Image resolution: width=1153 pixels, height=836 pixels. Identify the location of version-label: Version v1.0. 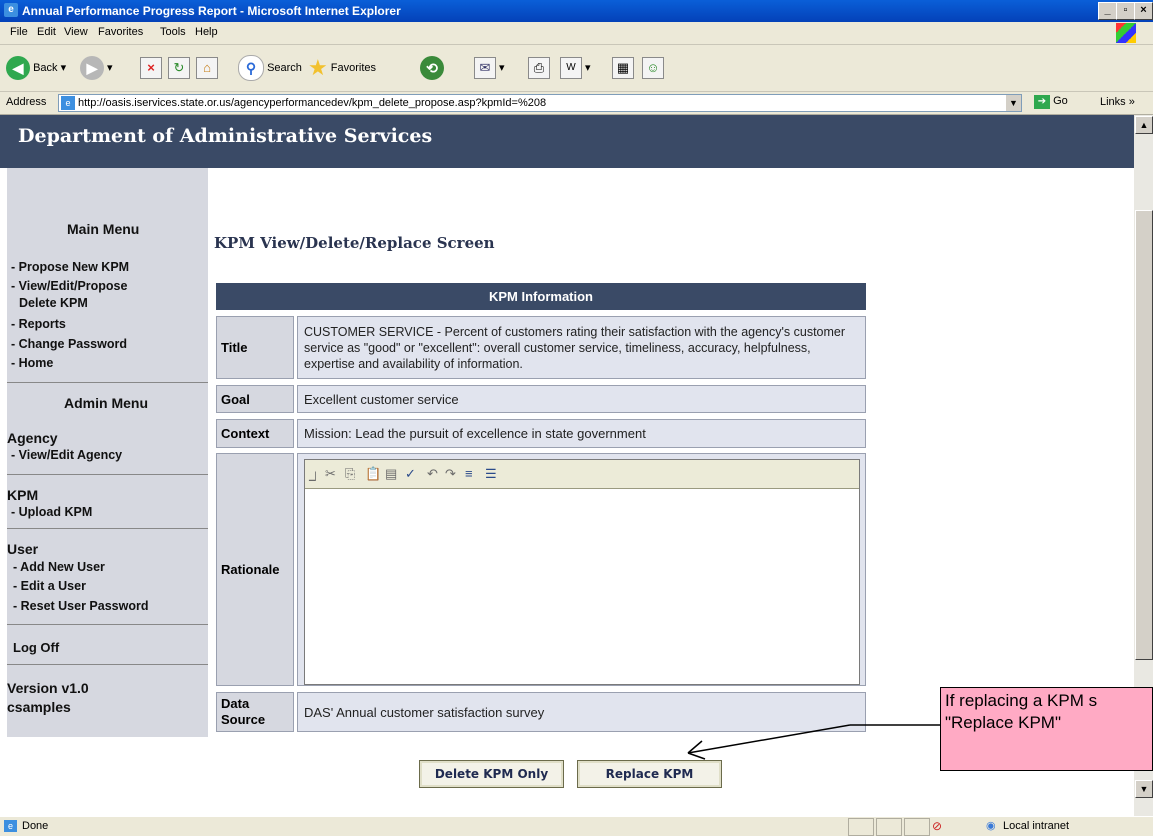
(48, 688).